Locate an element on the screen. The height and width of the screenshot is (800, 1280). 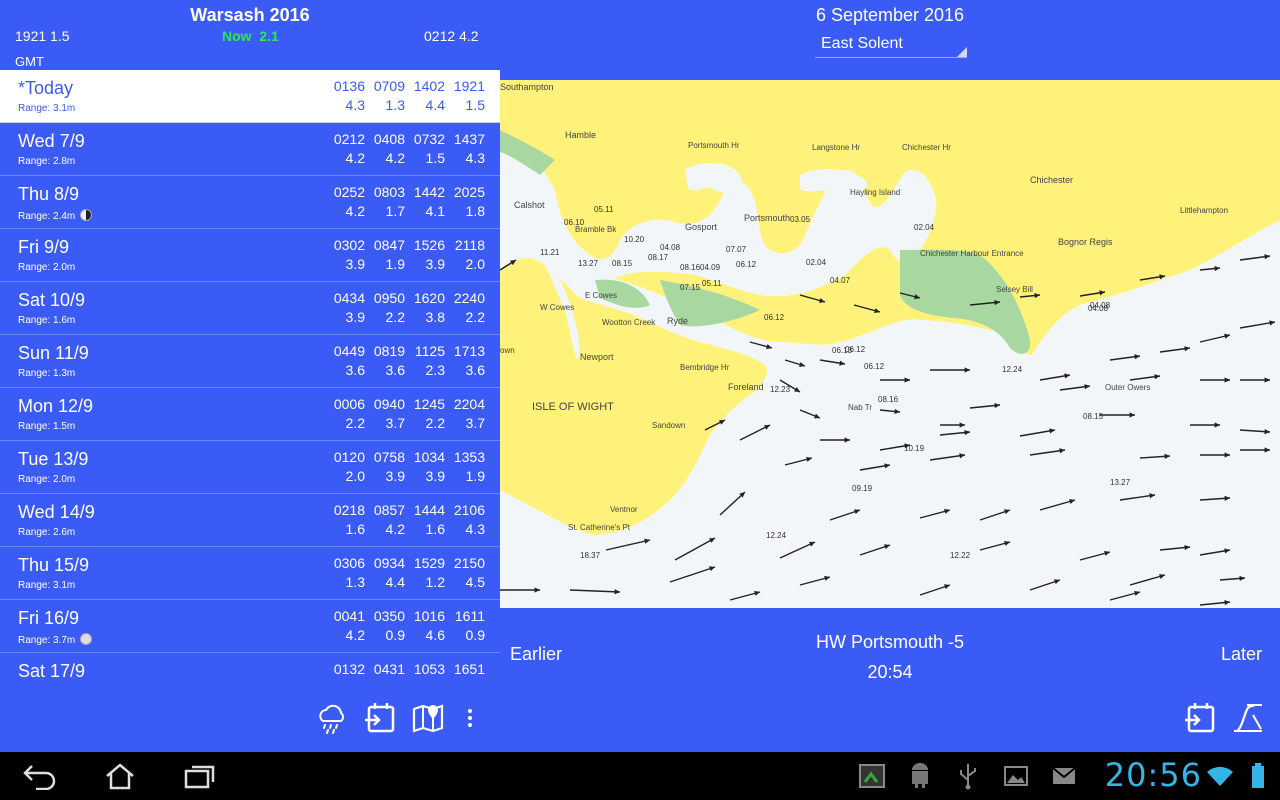
day-name: Fri 9/9 is located at coordinates (44, 247).